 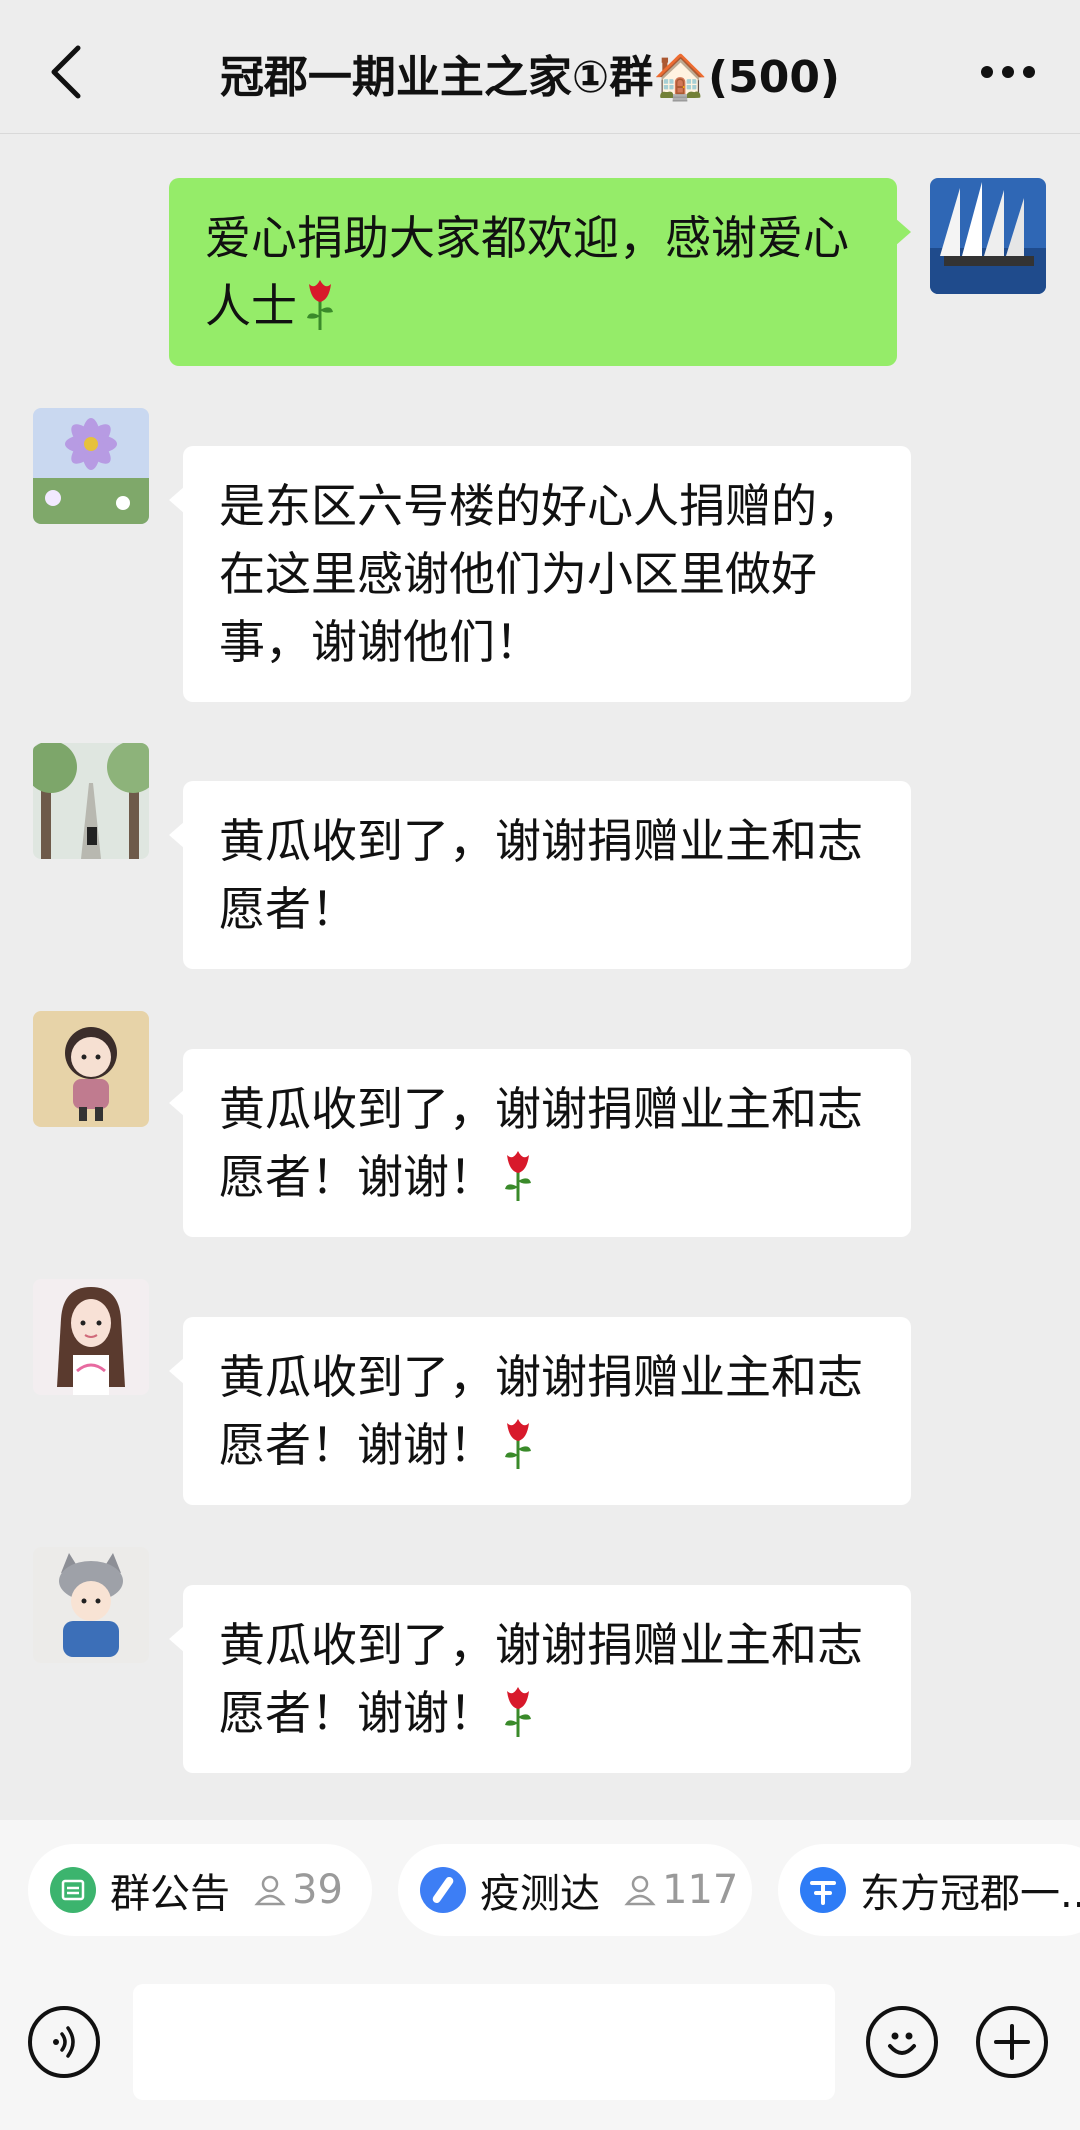 I want to click on epidemic-test-chip: 疫测达 117, so click(x=575, y=1890).